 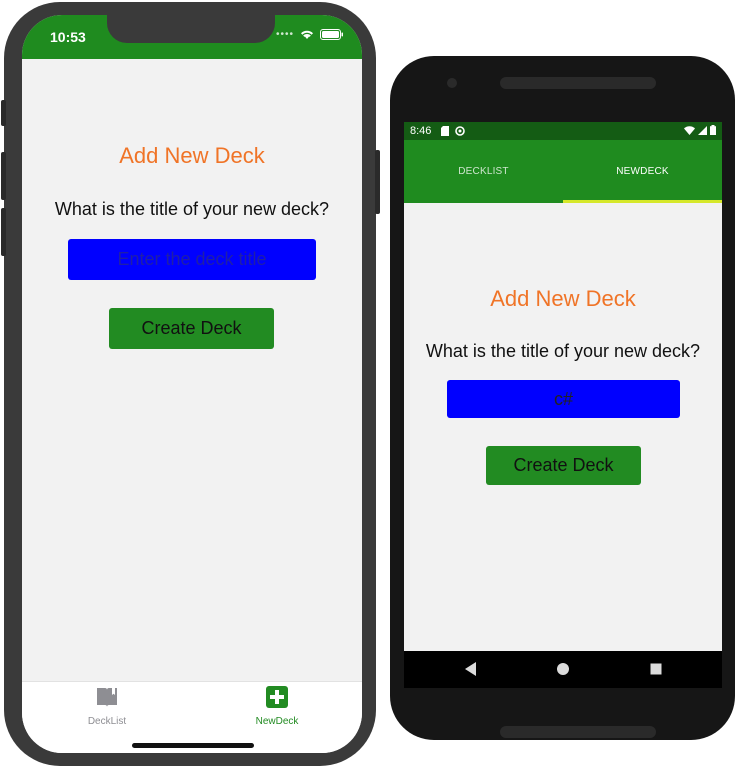 I want to click on iphone-volume-down, so click(x=3, y=232).